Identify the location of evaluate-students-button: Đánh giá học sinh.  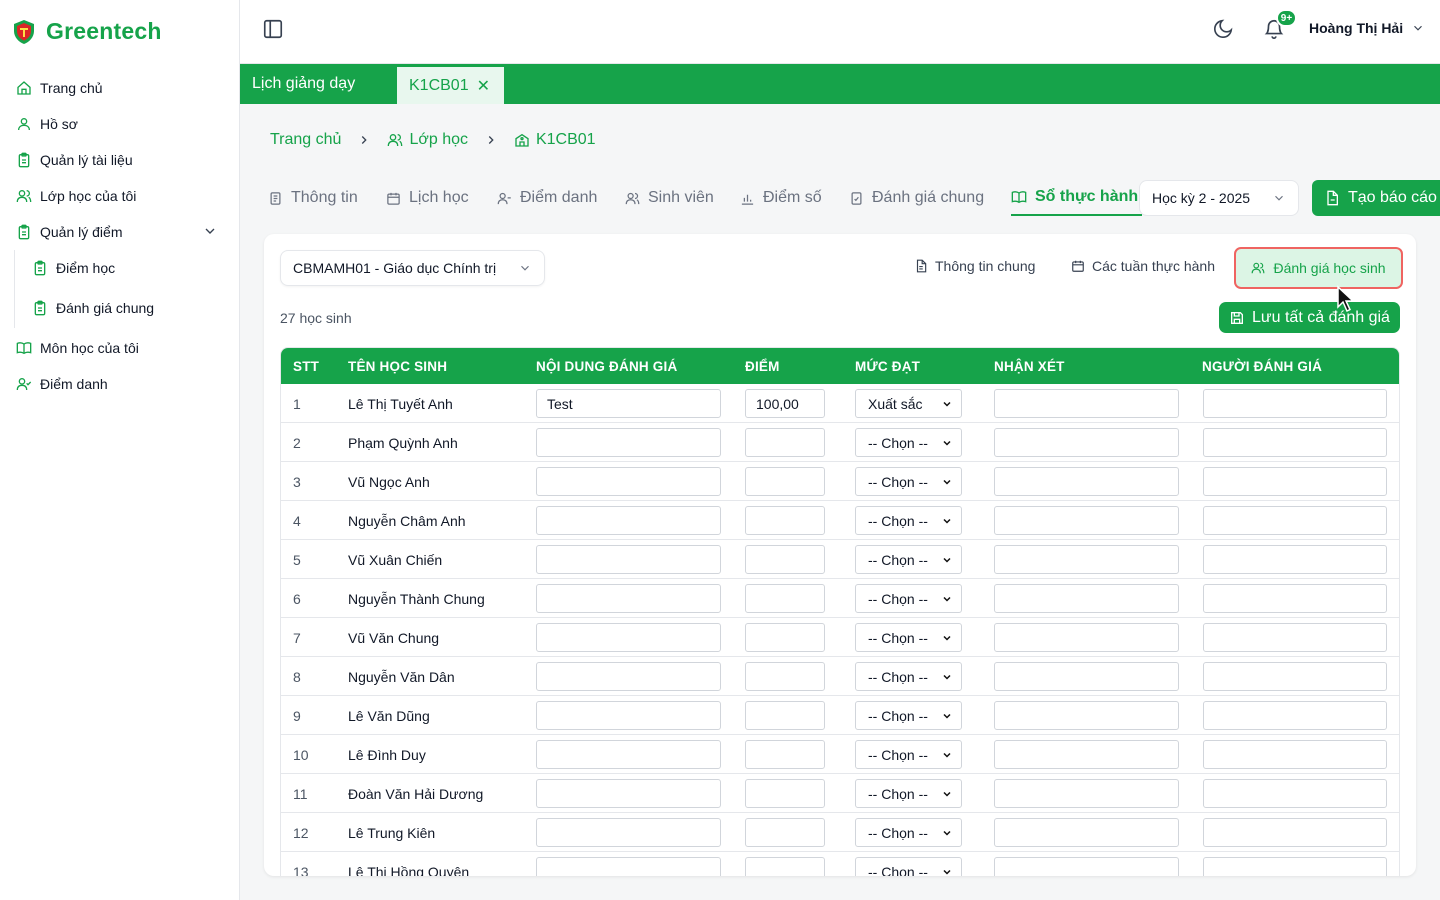
(1318, 268).